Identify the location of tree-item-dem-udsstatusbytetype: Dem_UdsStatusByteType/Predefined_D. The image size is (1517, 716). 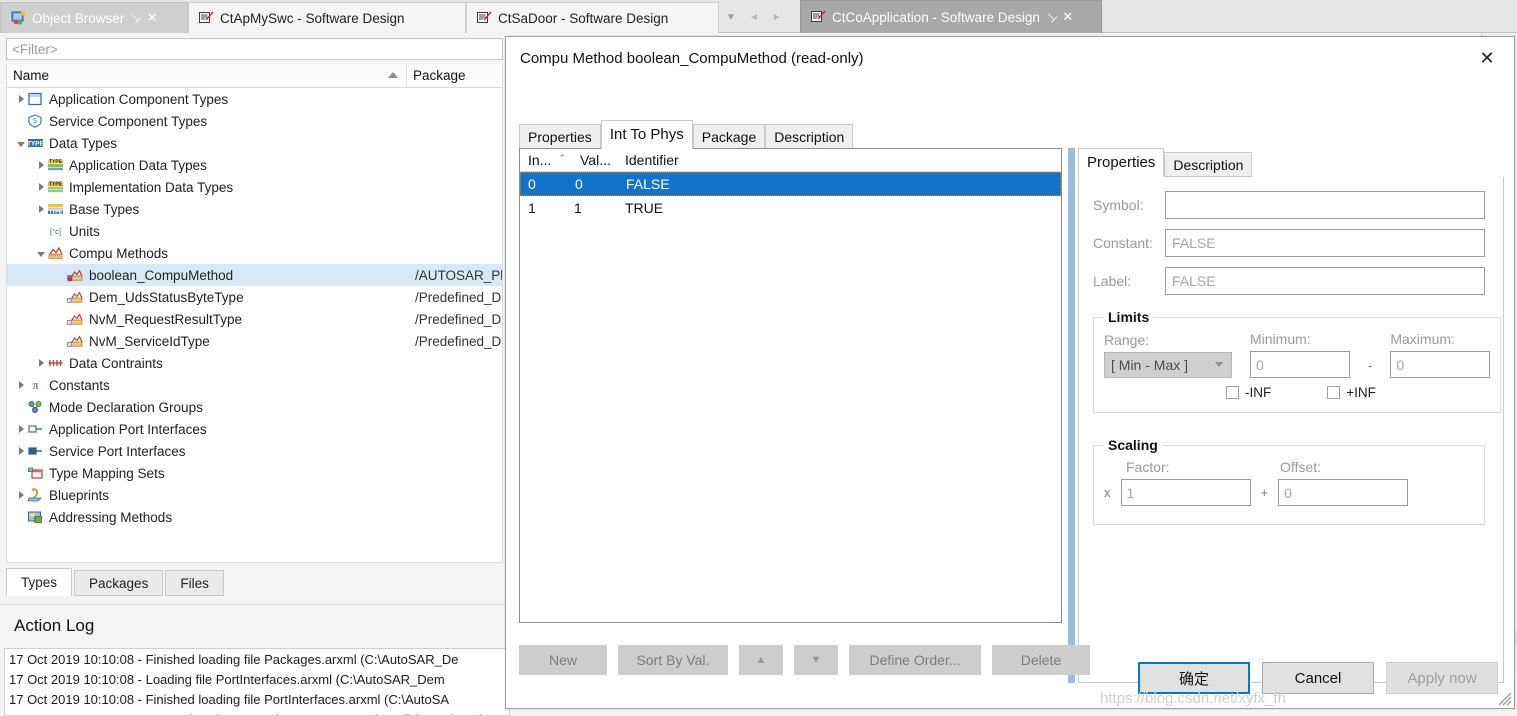
(254, 297).